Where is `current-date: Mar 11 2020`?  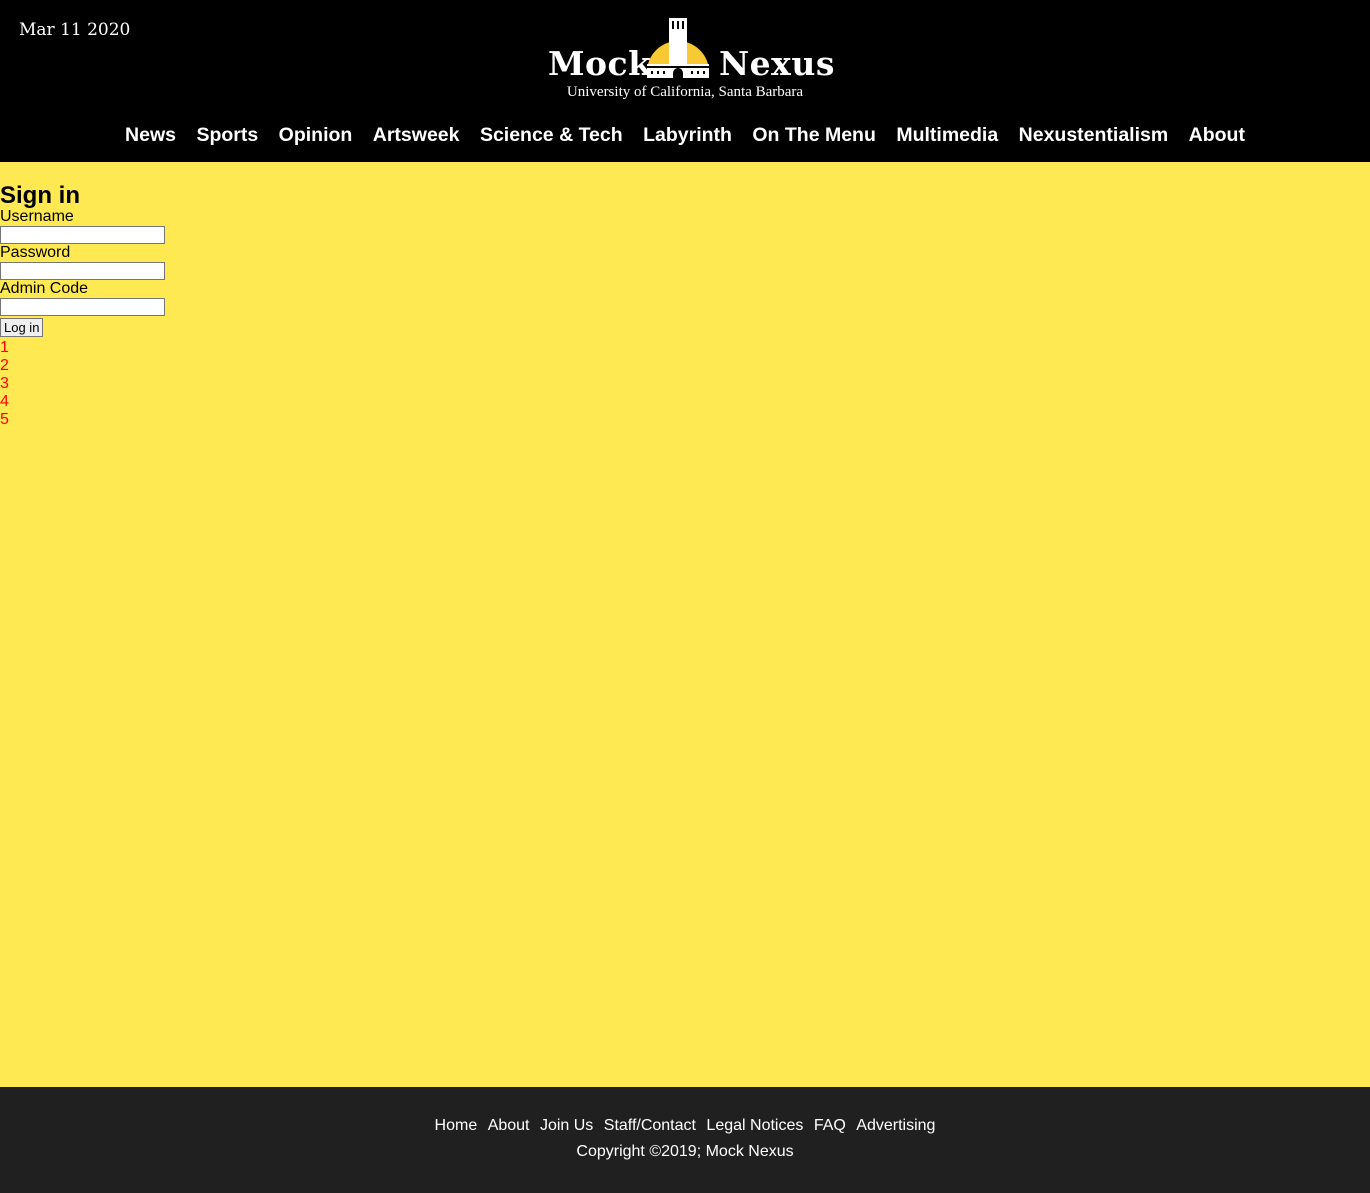
current-date: Mar 11 2020 is located at coordinates (75, 30).